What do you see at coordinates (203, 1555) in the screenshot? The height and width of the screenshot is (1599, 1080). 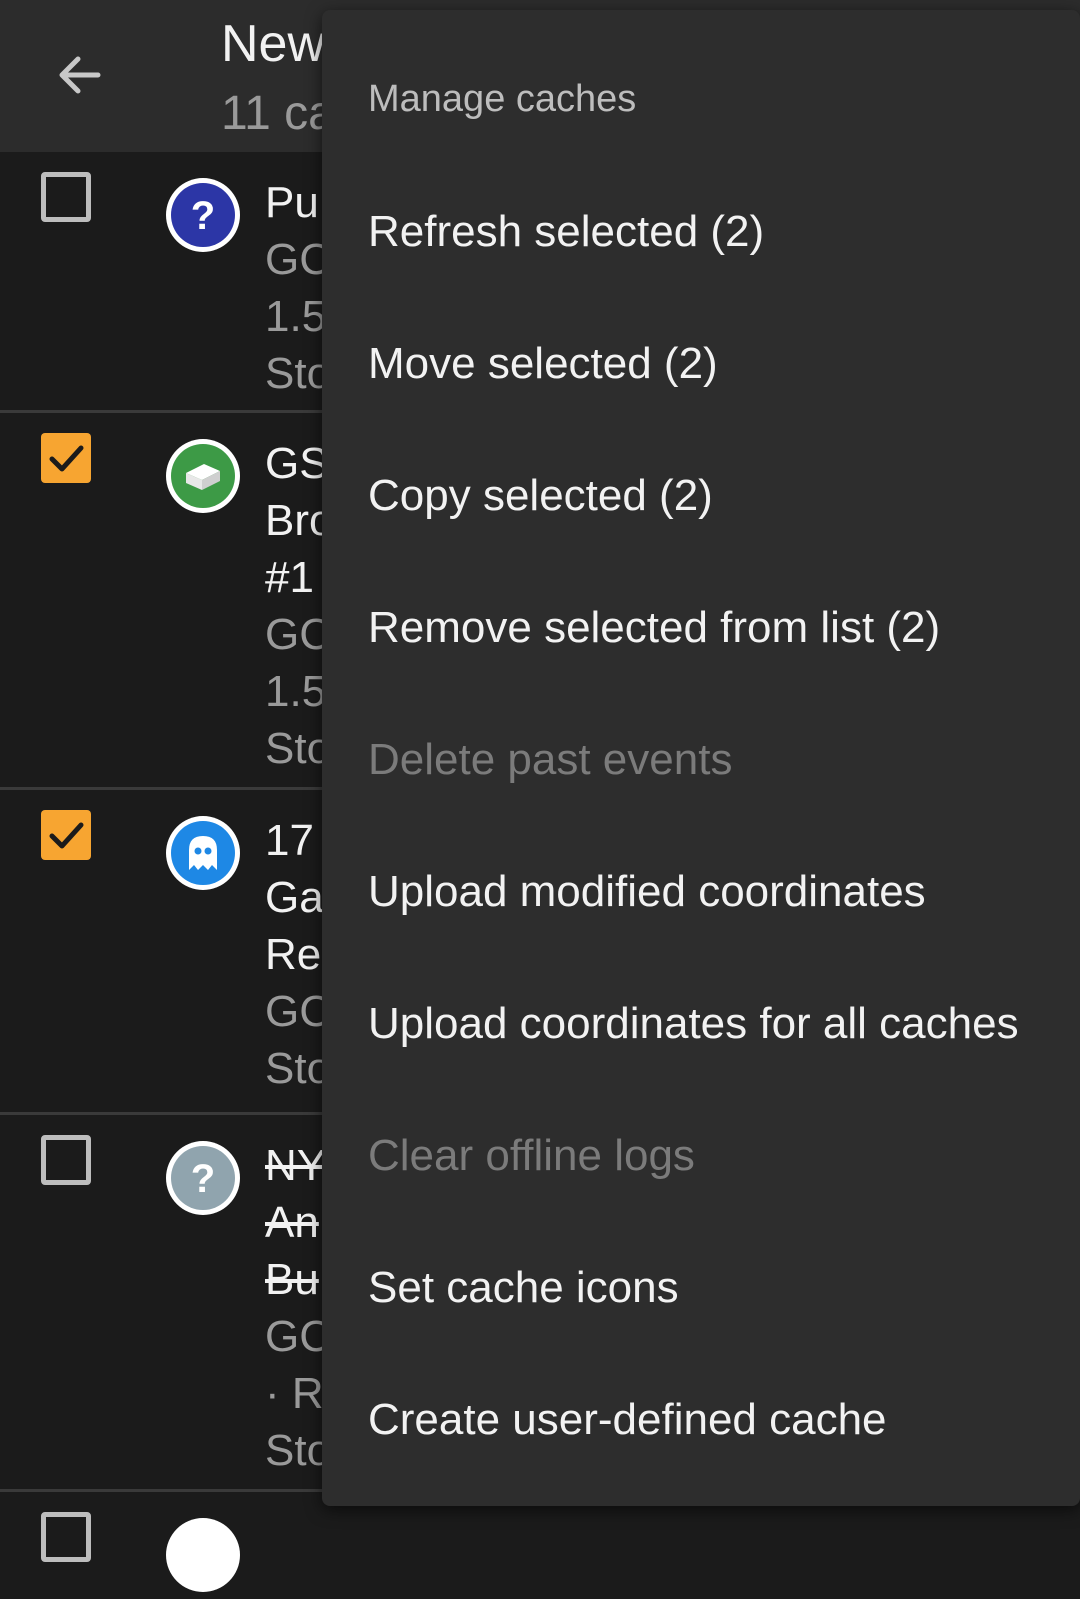 I see `cache-type-icon` at bounding box center [203, 1555].